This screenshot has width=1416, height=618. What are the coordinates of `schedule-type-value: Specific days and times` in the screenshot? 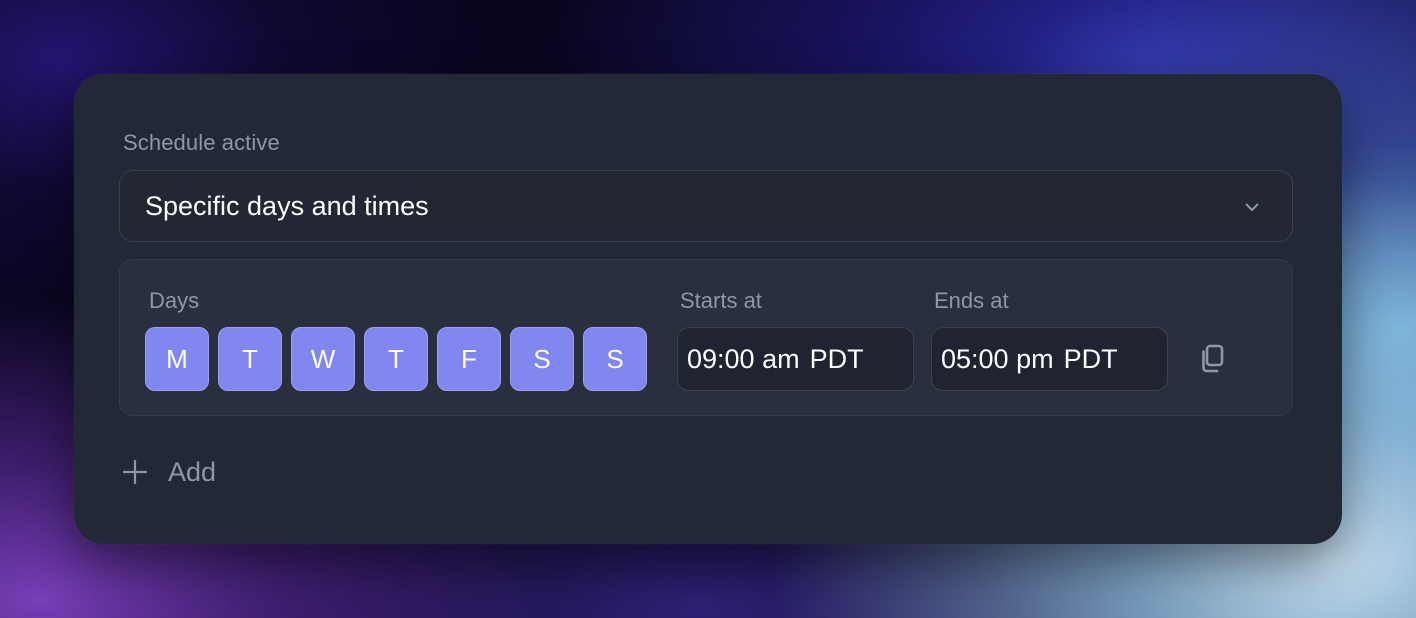 It's located at (287, 206).